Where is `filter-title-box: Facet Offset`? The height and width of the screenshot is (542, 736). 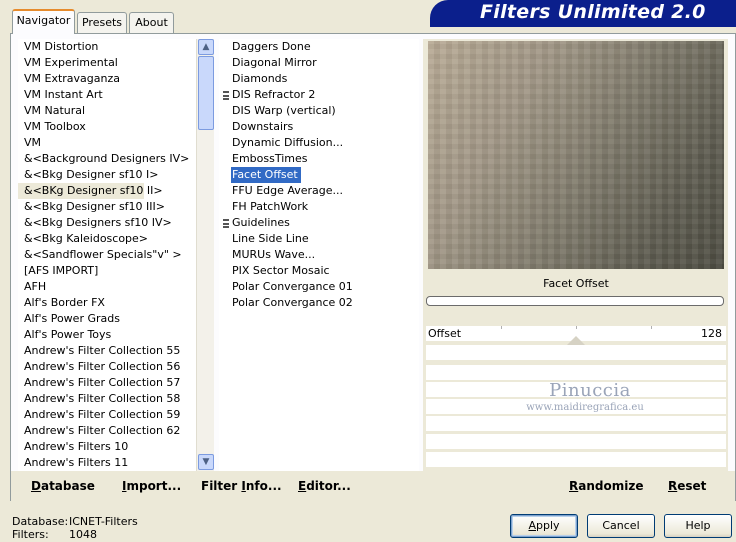 filter-title-box: Facet Offset is located at coordinates (576, 284).